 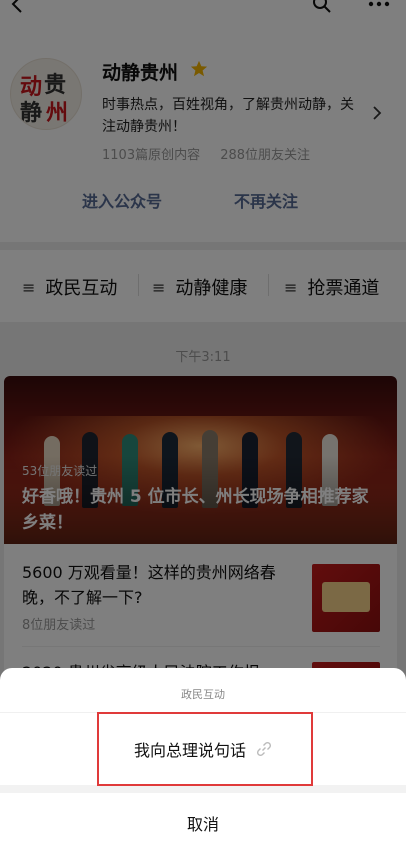 What do you see at coordinates (205, 749) in the screenshot?
I see `highlight-box` at bounding box center [205, 749].